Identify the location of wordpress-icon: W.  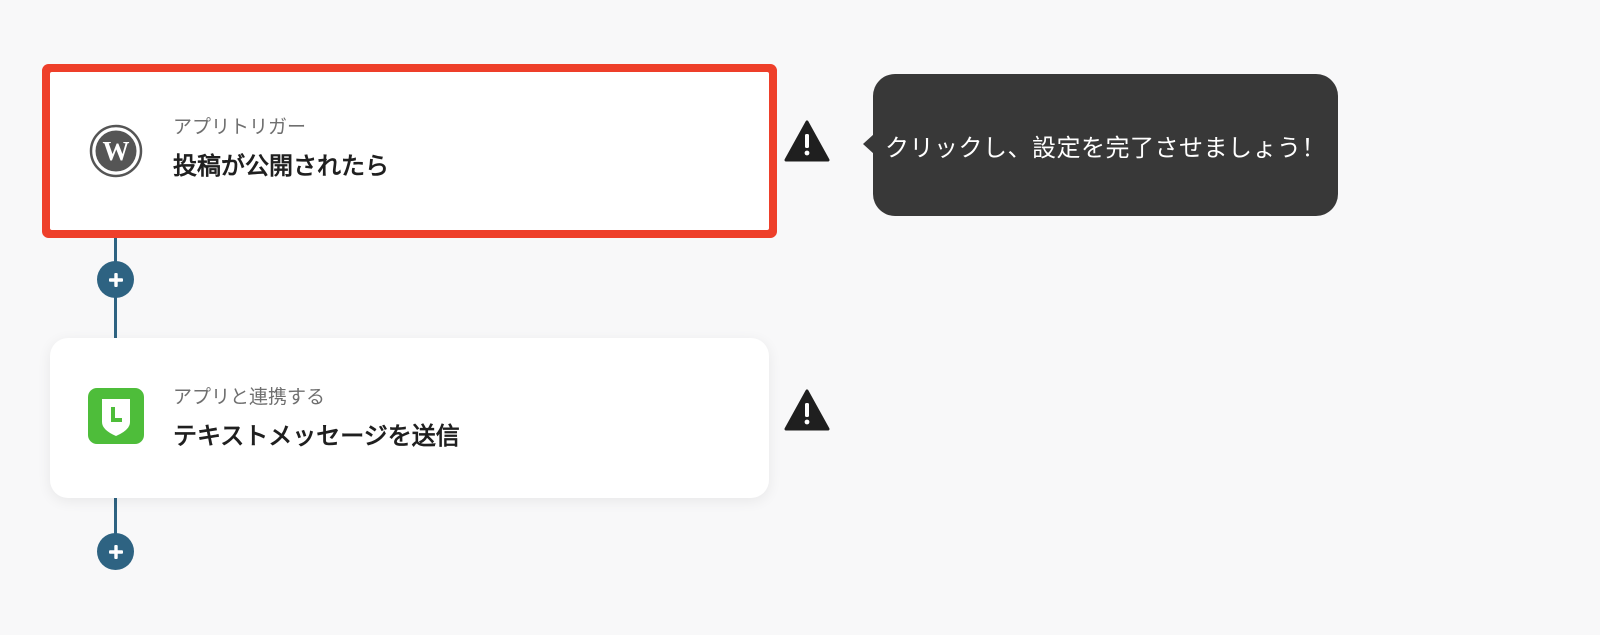
(116, 151).